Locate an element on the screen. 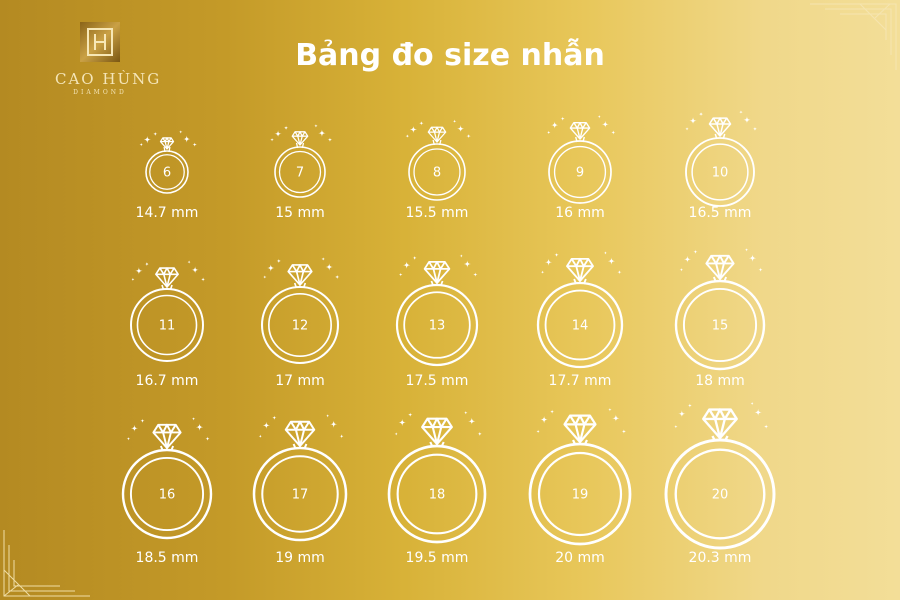  ring-size-number: 7 is located at coordinates (300, 173).